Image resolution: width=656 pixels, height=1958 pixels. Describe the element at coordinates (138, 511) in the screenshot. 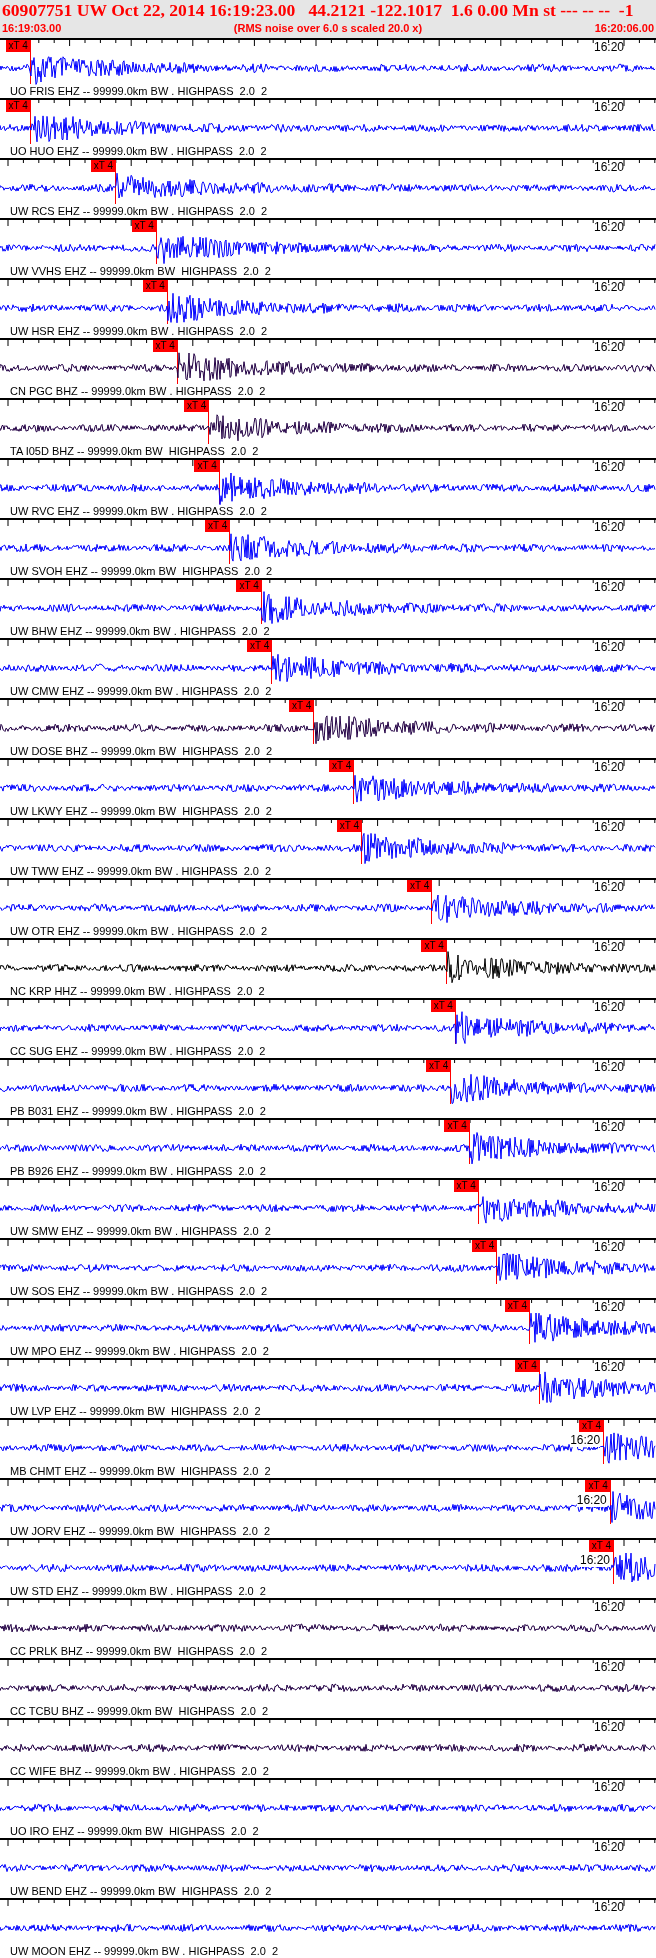

I see `trace-label: UW RVC EHZ -- 99999.0km BW . HIGHPASS 2.0 2` at that location.